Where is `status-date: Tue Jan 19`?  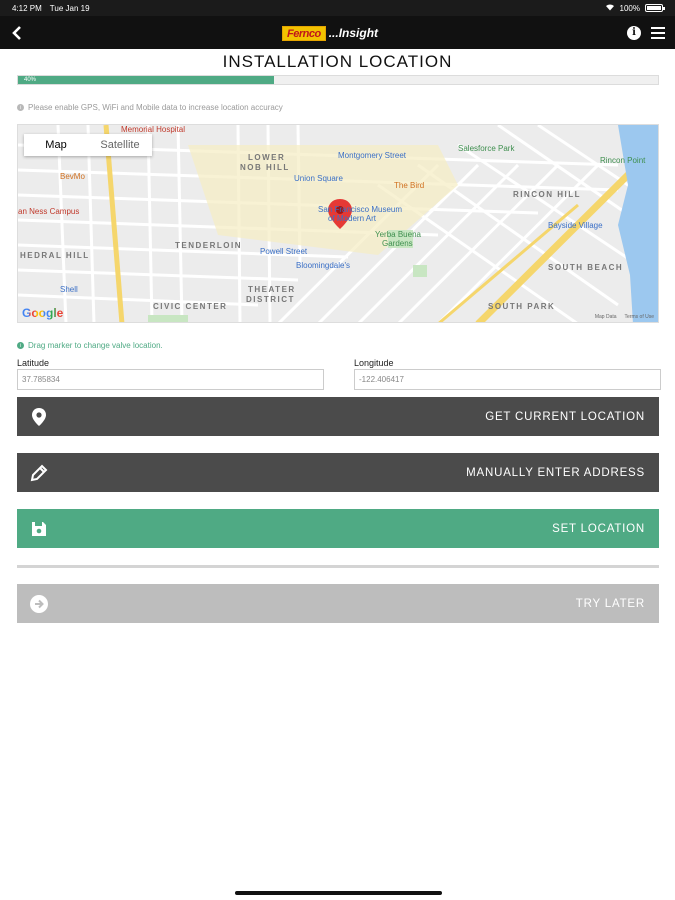
status-date: Tue Jan 19 is located at coordinates (69, 8).